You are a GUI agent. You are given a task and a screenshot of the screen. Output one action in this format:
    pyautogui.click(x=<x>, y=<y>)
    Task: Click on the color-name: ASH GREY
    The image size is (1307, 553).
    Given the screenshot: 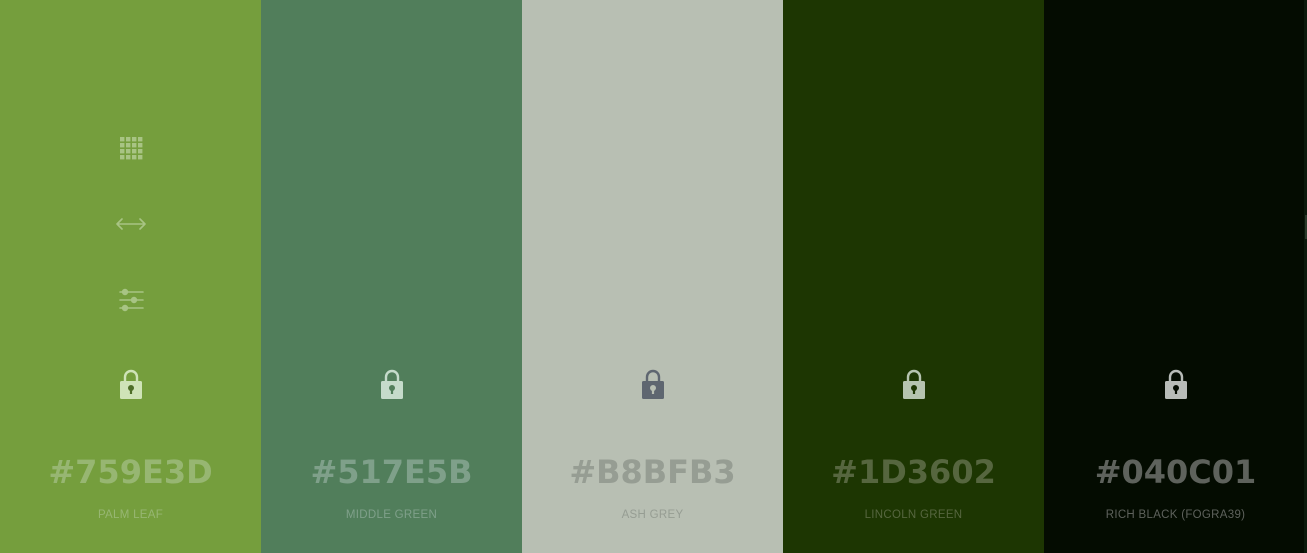 What is the action you would take?
    pyautogui.click(x=652, y=515)
    